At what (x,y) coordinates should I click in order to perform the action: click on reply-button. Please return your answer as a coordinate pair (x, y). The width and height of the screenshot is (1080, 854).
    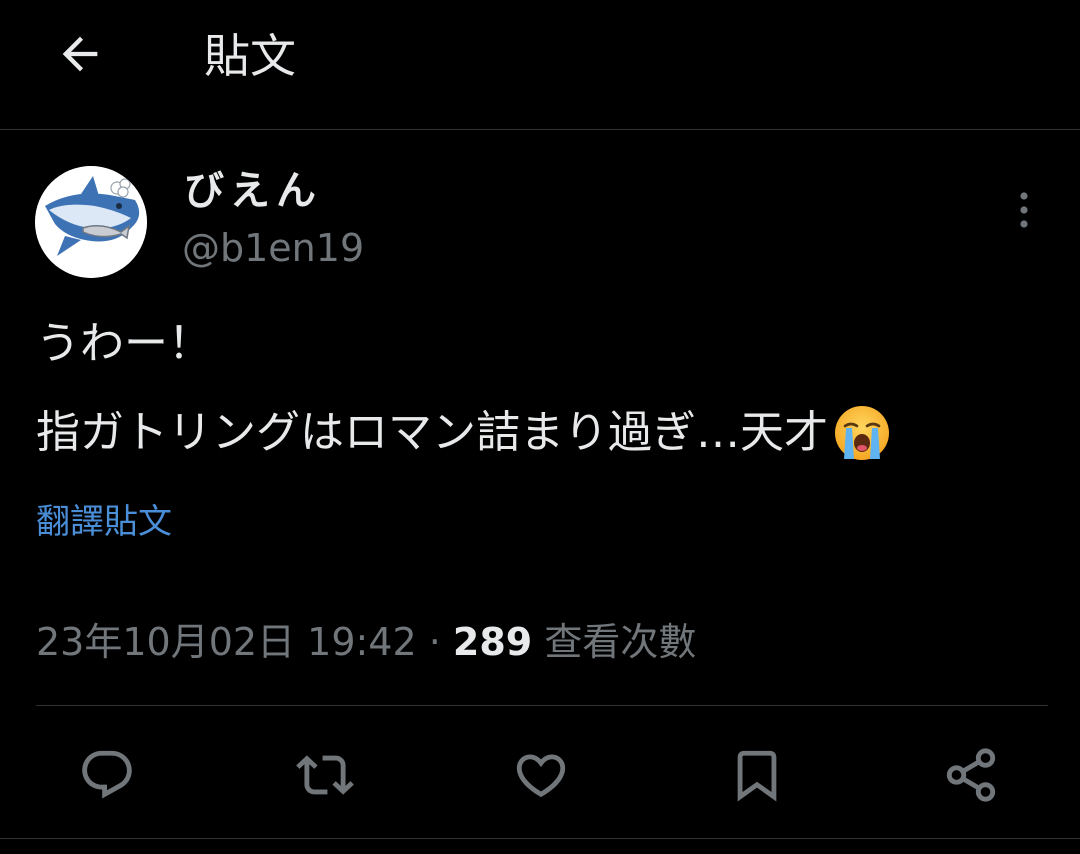
    Looking at the image, I should click on (107, 775).